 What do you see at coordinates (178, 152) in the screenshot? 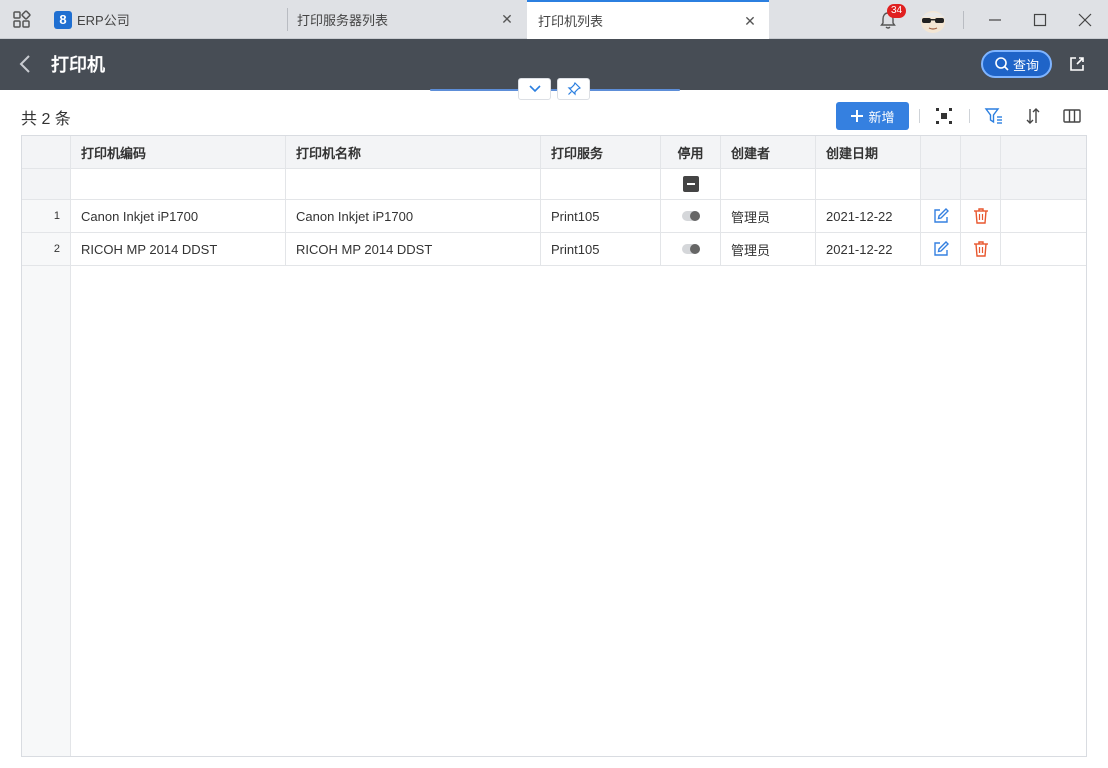
I see `column-header: 打印机编码` at bounding box center [178, 152].